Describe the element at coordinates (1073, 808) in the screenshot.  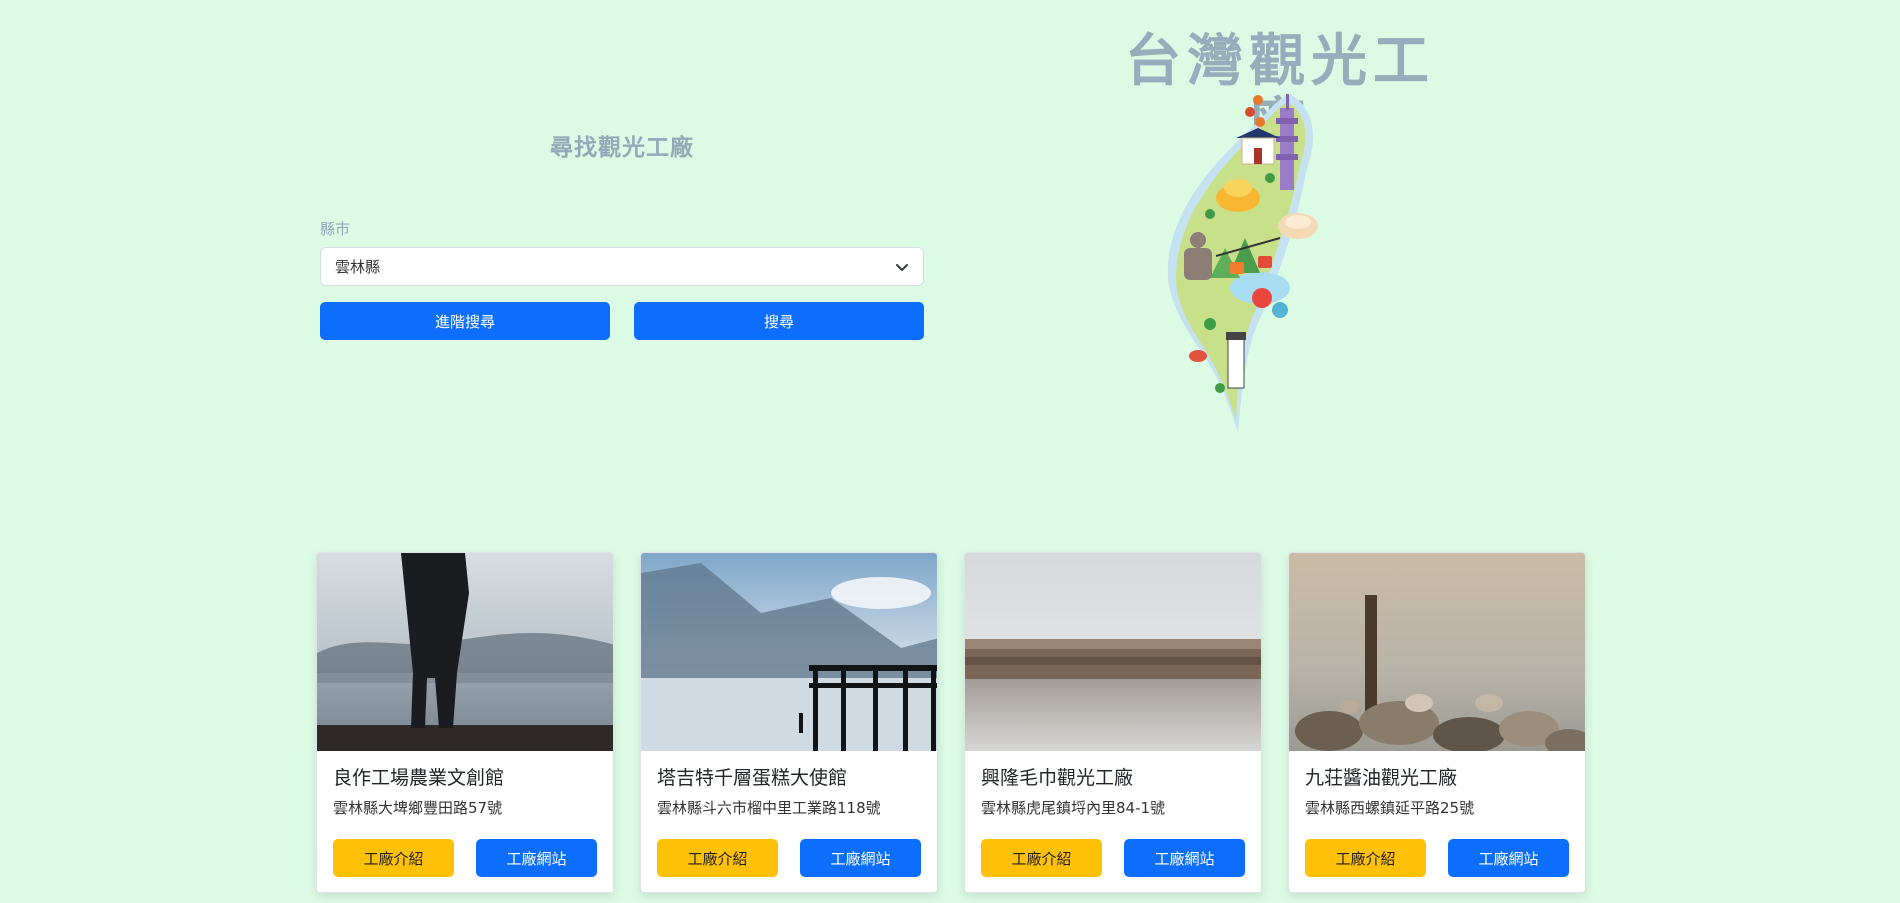
I see `card-address: 雲林縣虎尾鎮埒內里84-1號` at that location.